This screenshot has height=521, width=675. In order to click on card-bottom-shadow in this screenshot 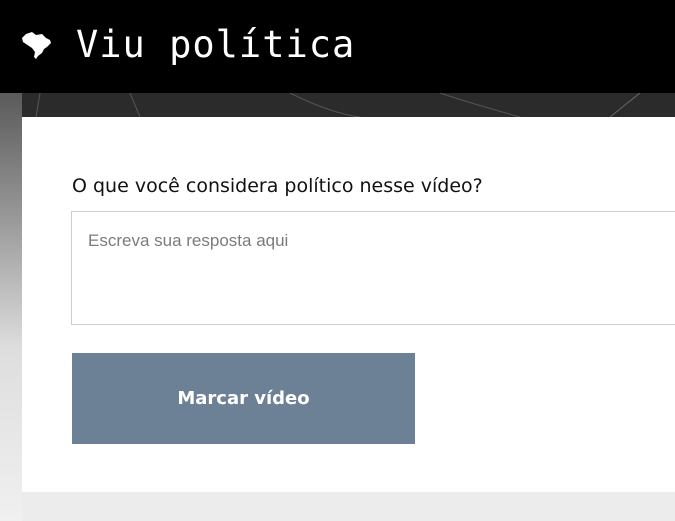, I will do `click(348, 506)`.